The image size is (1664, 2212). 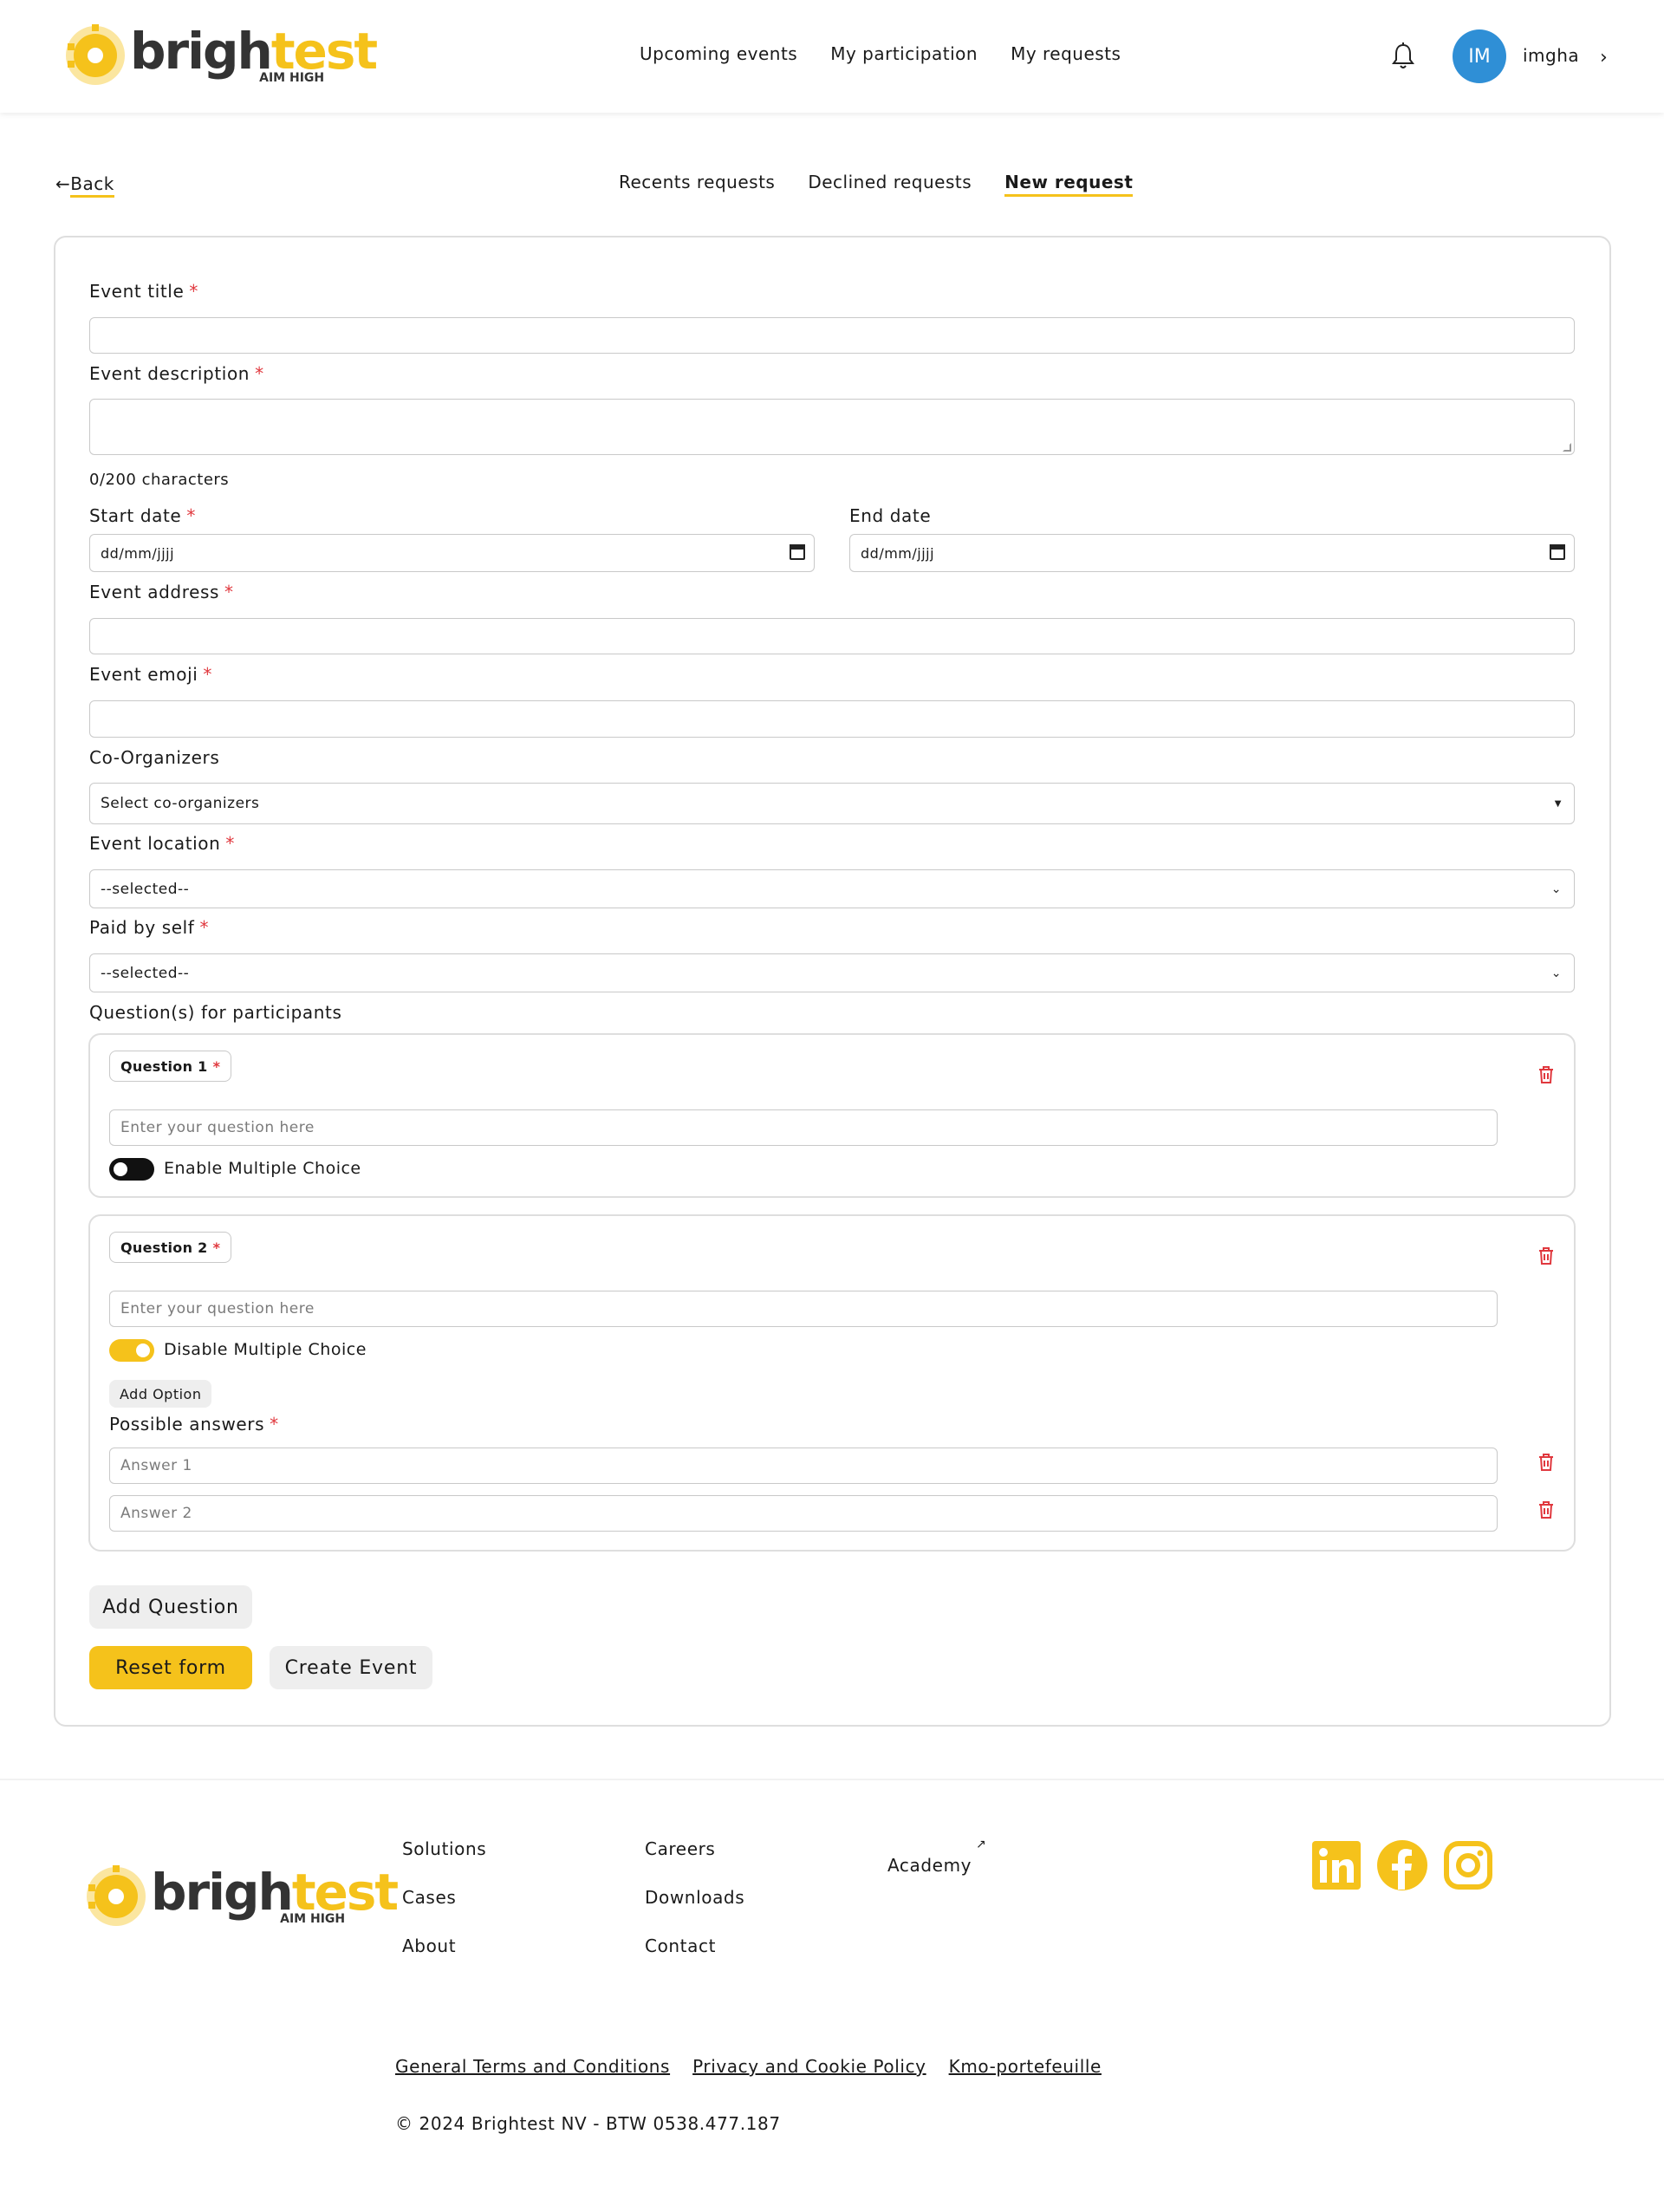 I want to click on footer-link-about: About, so click(x=444, y=1960).